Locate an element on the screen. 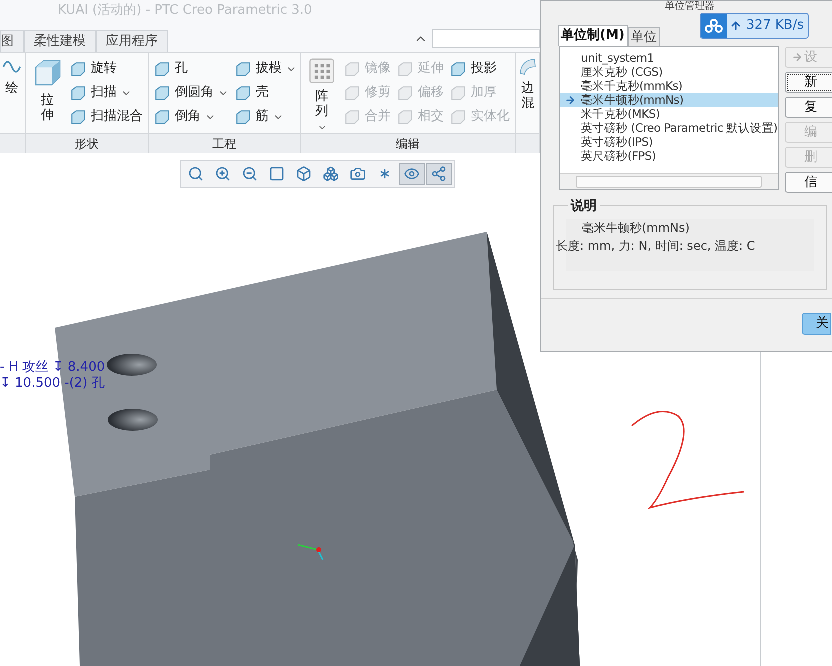 Image resolution: width=832 pixels, height=666 pixels. zoom-in-icon is located at coordinates (223, 174).